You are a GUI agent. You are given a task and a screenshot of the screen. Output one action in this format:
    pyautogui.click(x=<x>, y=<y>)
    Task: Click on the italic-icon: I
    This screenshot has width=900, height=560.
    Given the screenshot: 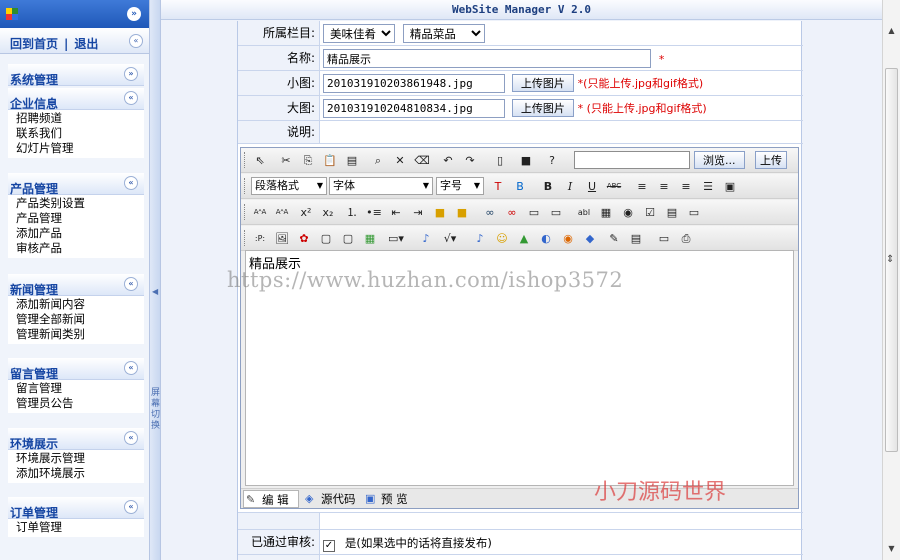 What is the action you would take?
    pyautogui.click(x=570, y=186)
    